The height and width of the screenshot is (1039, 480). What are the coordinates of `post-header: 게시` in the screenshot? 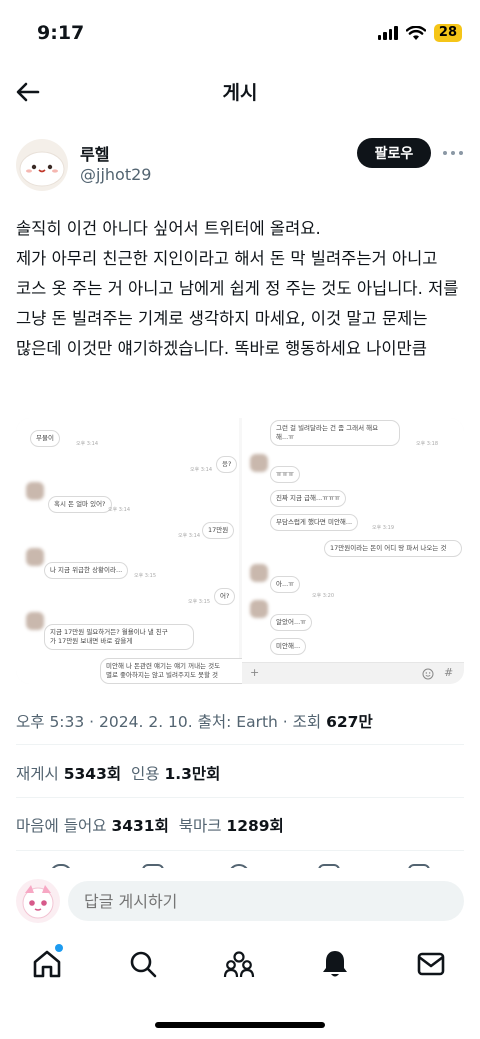 It's located at (240, 92).